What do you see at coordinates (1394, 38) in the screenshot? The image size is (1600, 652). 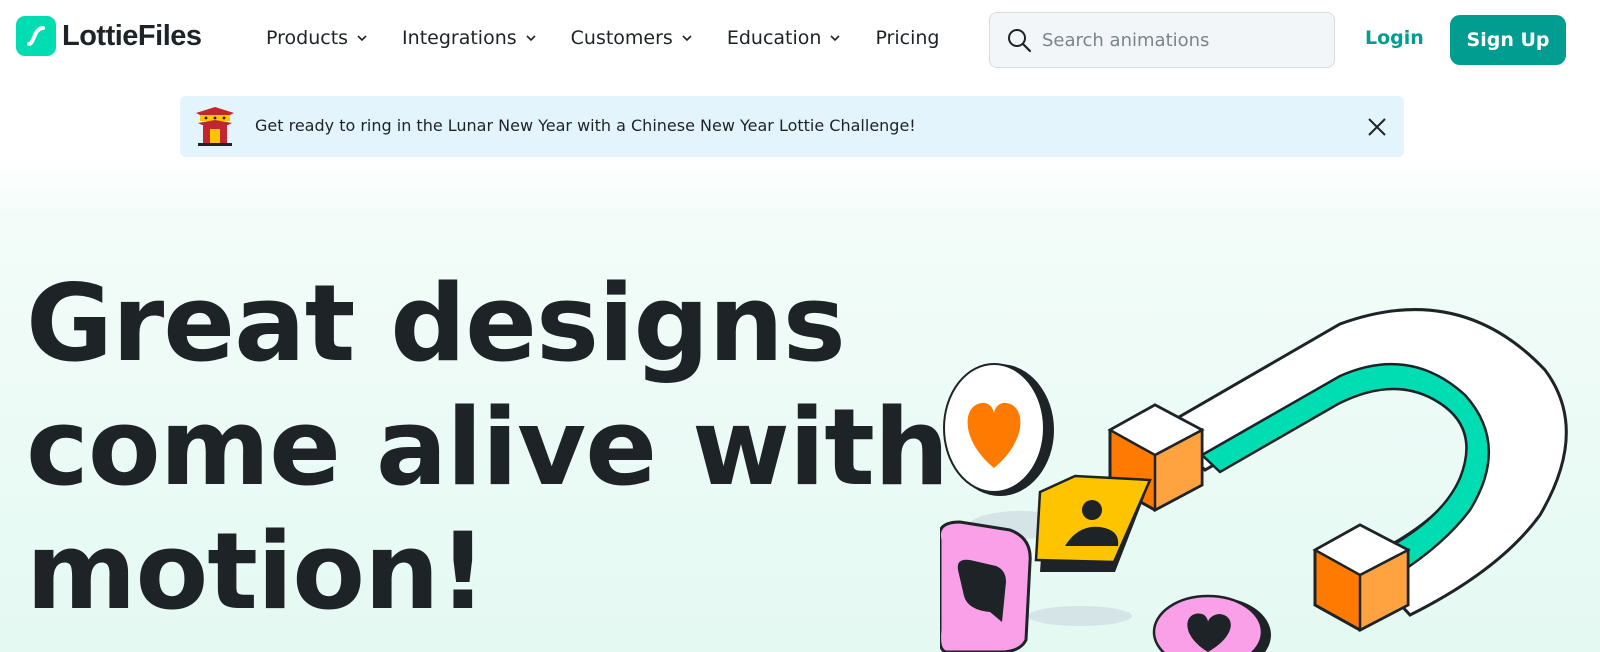 I see `login-link: Login` at bounding box center [1394, 38].